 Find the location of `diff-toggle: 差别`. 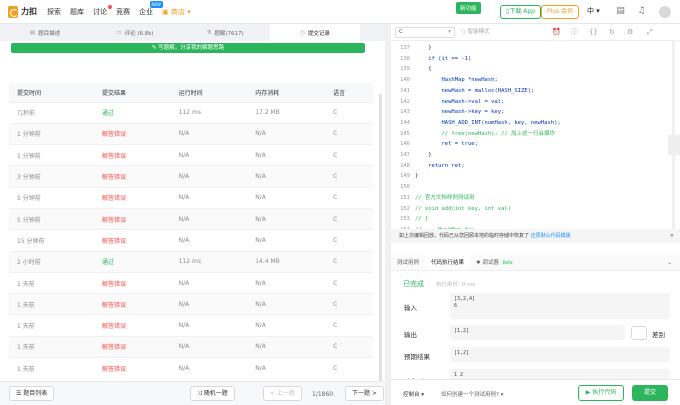

diff-toggle: 差别 is located at coordinates (650, 333).